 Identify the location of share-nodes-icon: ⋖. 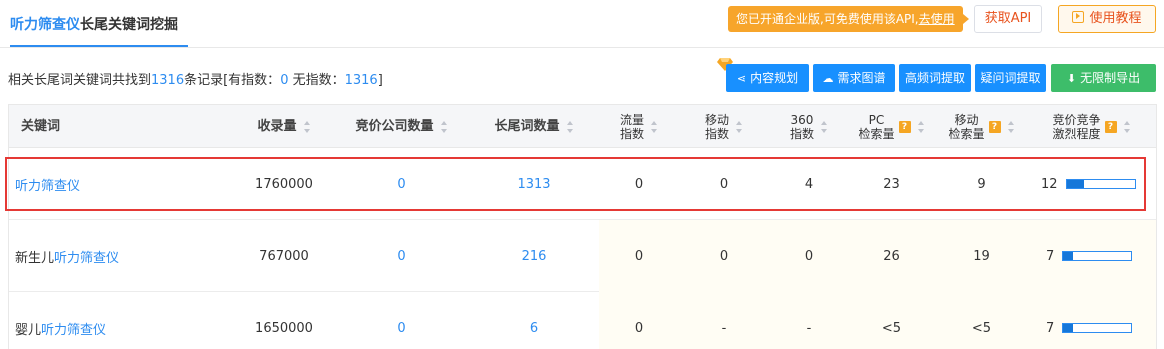
(741, 78).